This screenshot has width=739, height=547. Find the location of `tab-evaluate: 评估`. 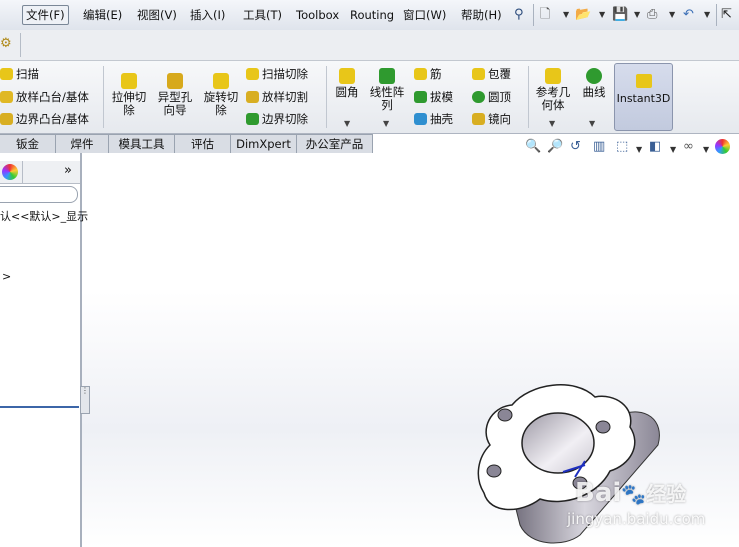

tab-evaluate: 评估 is located at coordinates (203, 144).